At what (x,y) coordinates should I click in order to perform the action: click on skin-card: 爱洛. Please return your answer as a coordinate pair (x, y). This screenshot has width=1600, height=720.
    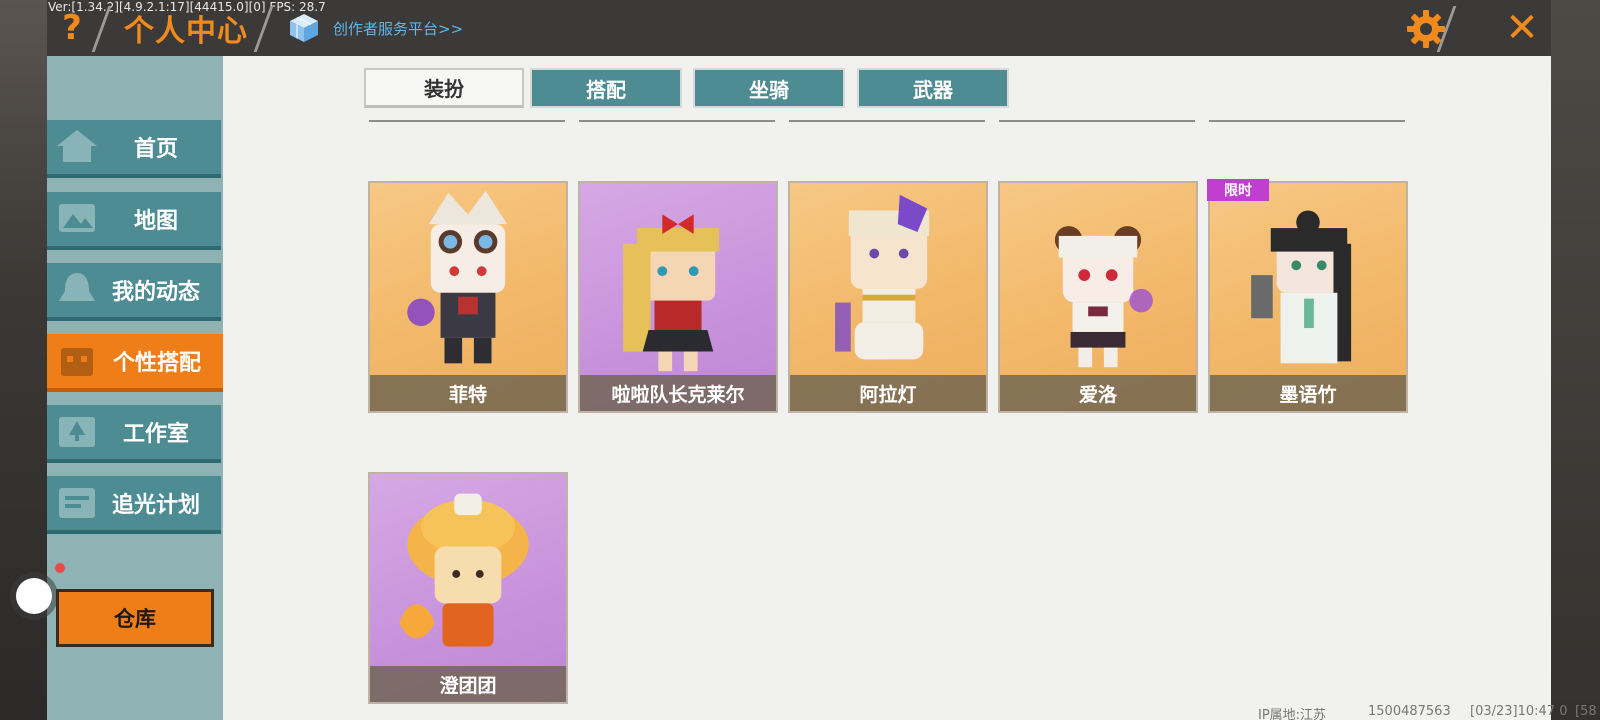
    Looking at the image, I should click on (1098, 297).